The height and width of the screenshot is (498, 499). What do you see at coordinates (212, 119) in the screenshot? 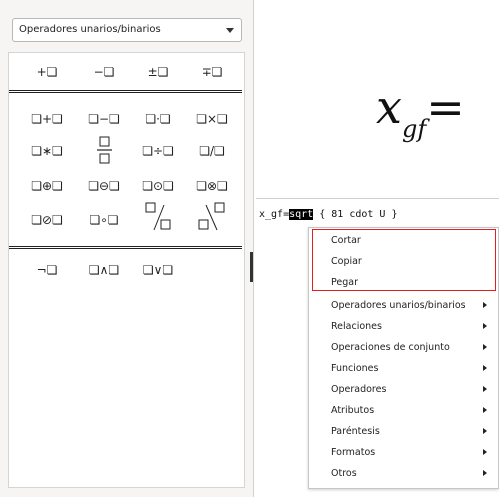
I see `element-cross-product: ❏×❏` at bounding box center [212, 119].